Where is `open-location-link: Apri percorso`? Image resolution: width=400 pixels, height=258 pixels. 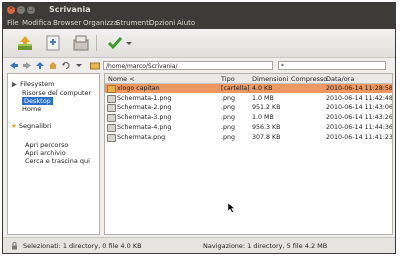
open-location-link: Apri percorso is located at coordinates (46, 145).